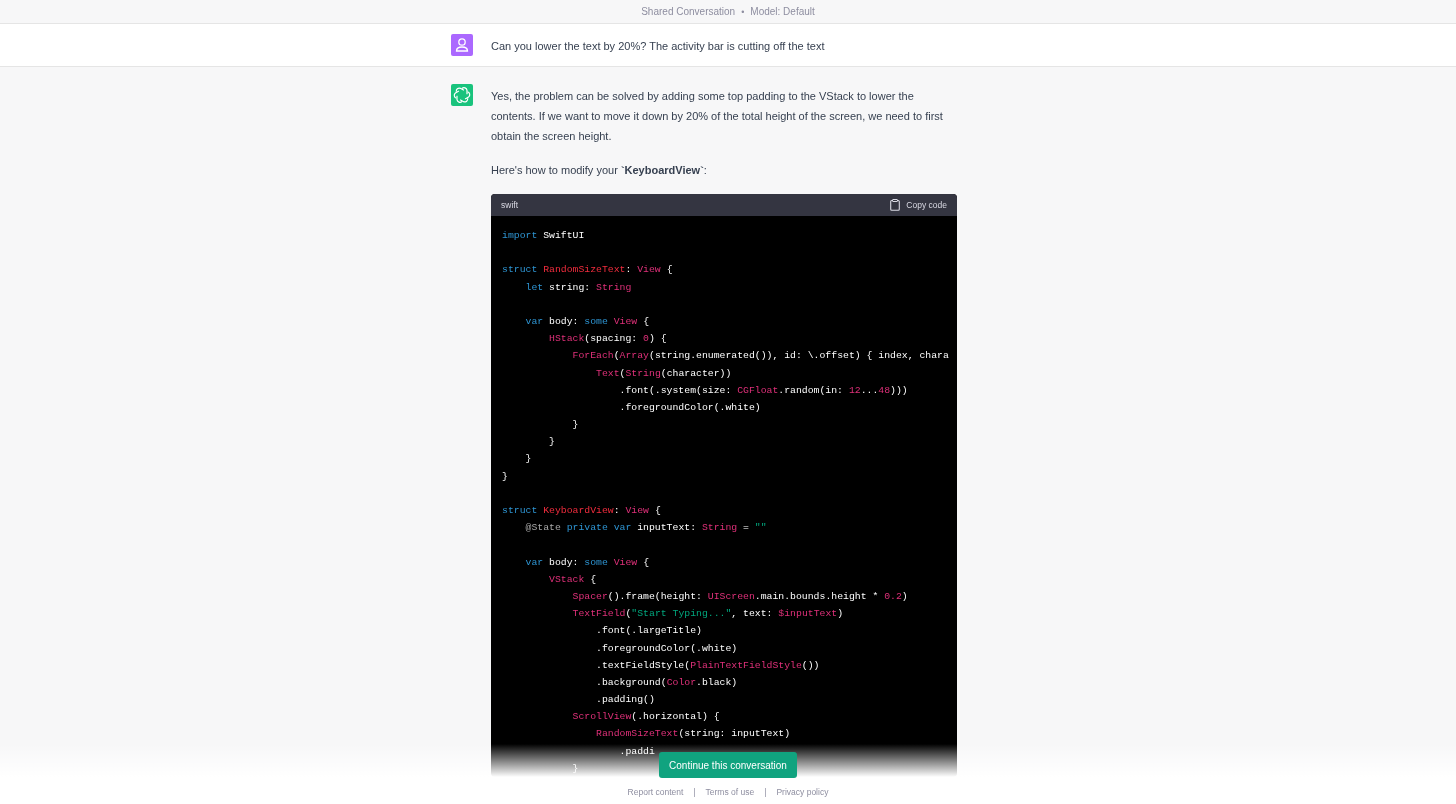 The height and width of the screenshot is (804, 1456). I want to click on code-line: let string: String, so click(578, 287).